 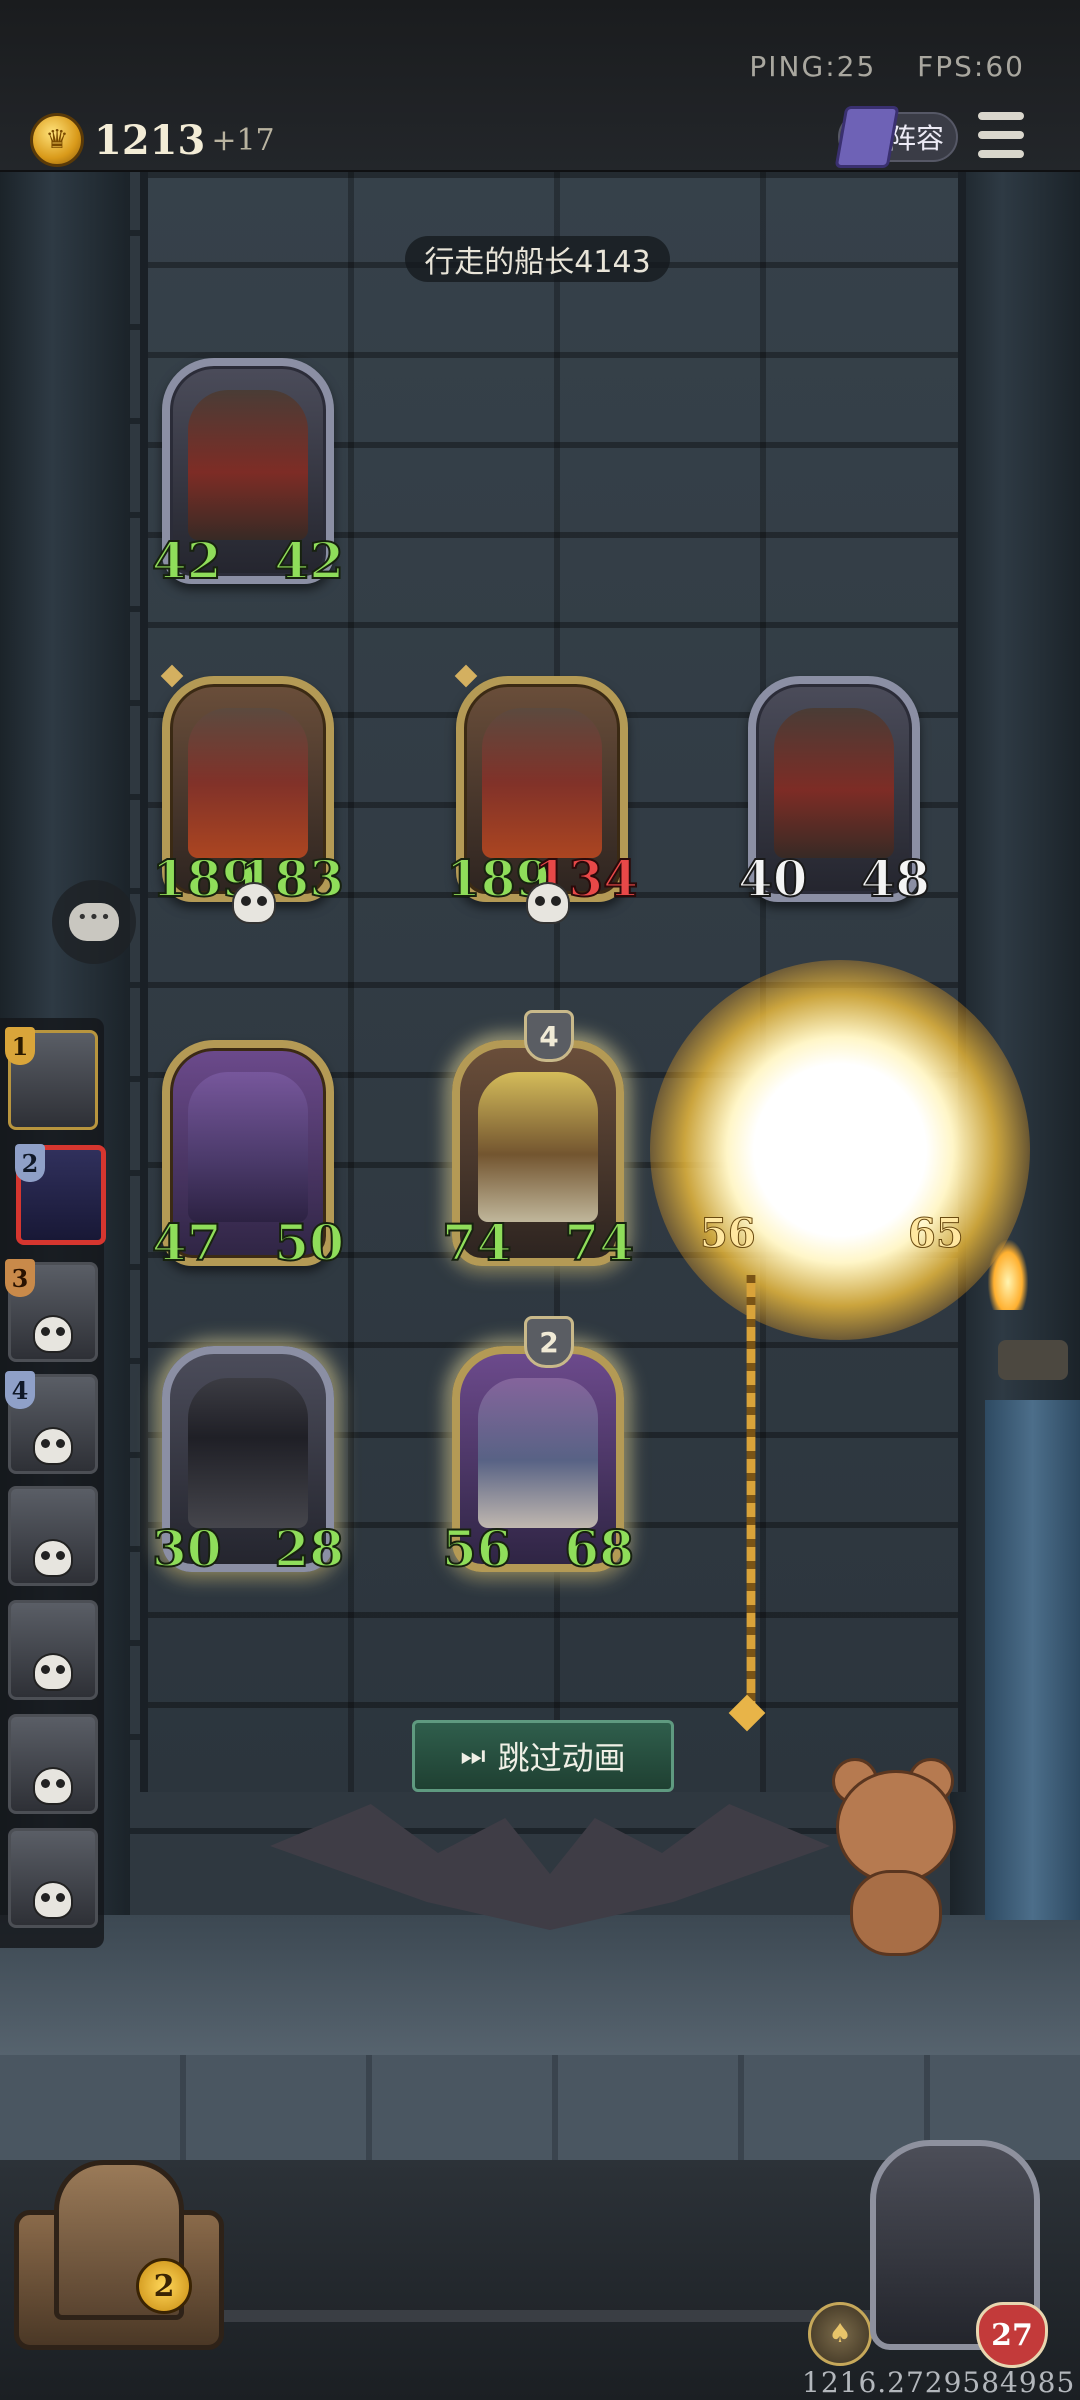 What do you see at coordinates (187, 1548) in the screenshot?
I see `attack-value: 30` at bounding box center [187, 1548].